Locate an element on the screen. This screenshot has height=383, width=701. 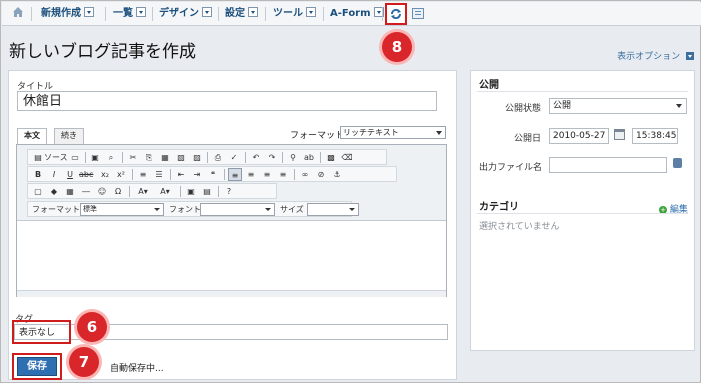
toolbar-row: B I U abc x₂ x² ≡ ☰ ⇤ ⇥ ❝ ≡ ≡ ≡ ≡ ∞ ⊘ ⚓ is located at coordinates (212, 174).